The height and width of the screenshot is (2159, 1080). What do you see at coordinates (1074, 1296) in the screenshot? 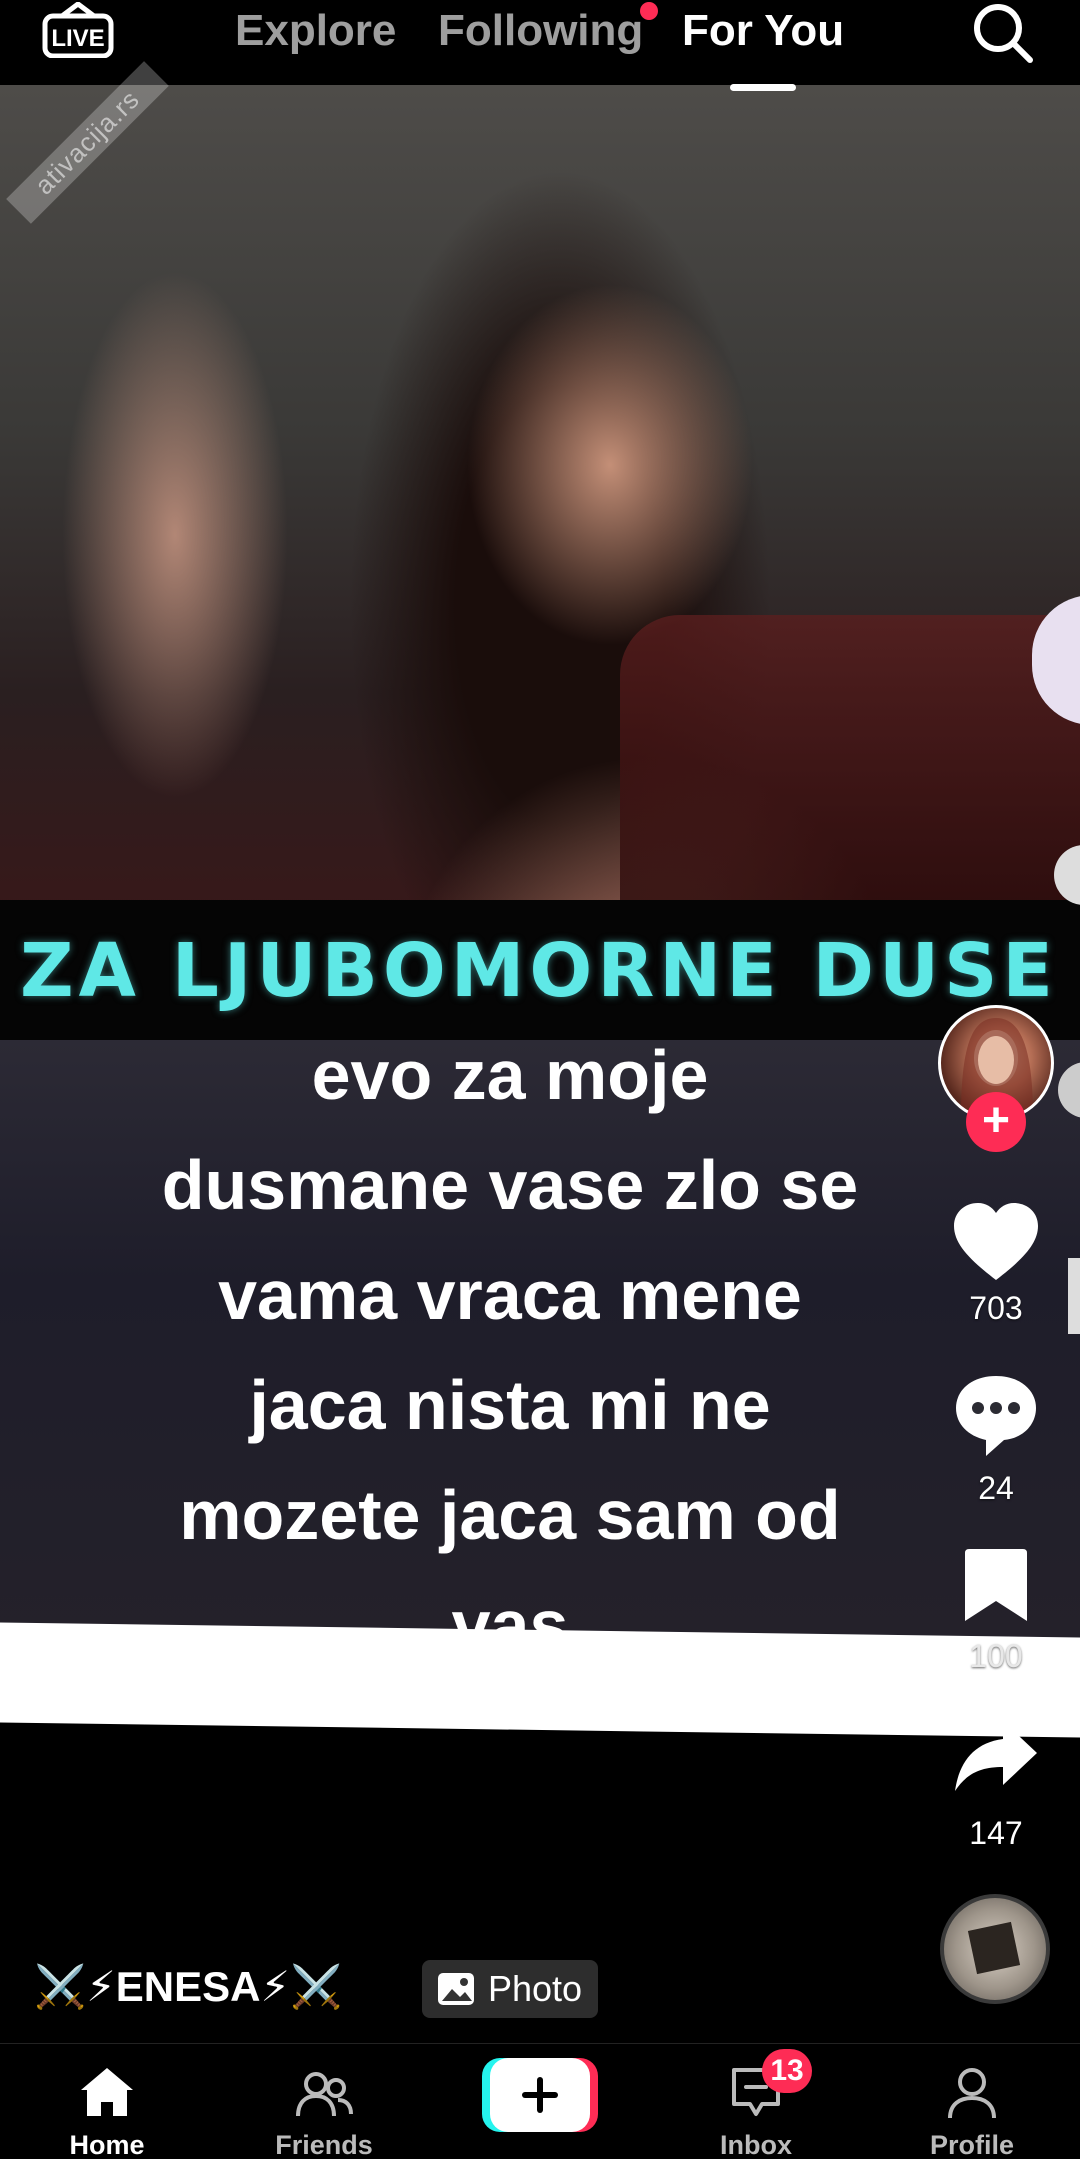
I see `next-slide-save-peek` at bounding box center [1074, 1296].